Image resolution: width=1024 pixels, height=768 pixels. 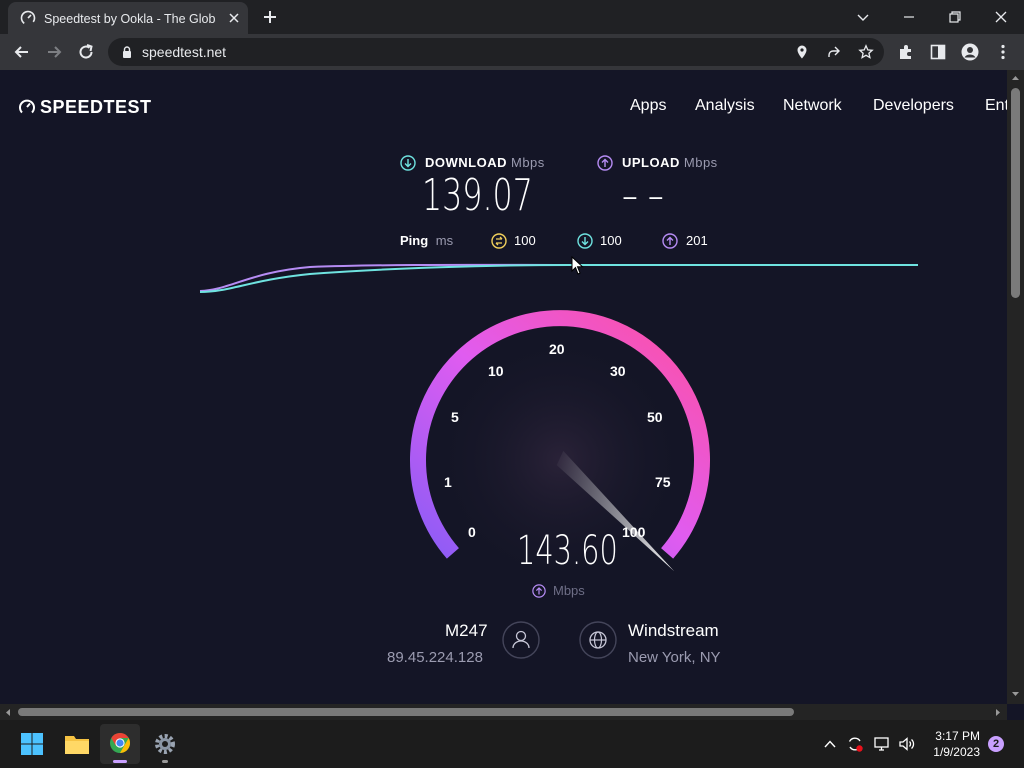 I want to click on ping-download-value: 100, so click(x=611, y=240).